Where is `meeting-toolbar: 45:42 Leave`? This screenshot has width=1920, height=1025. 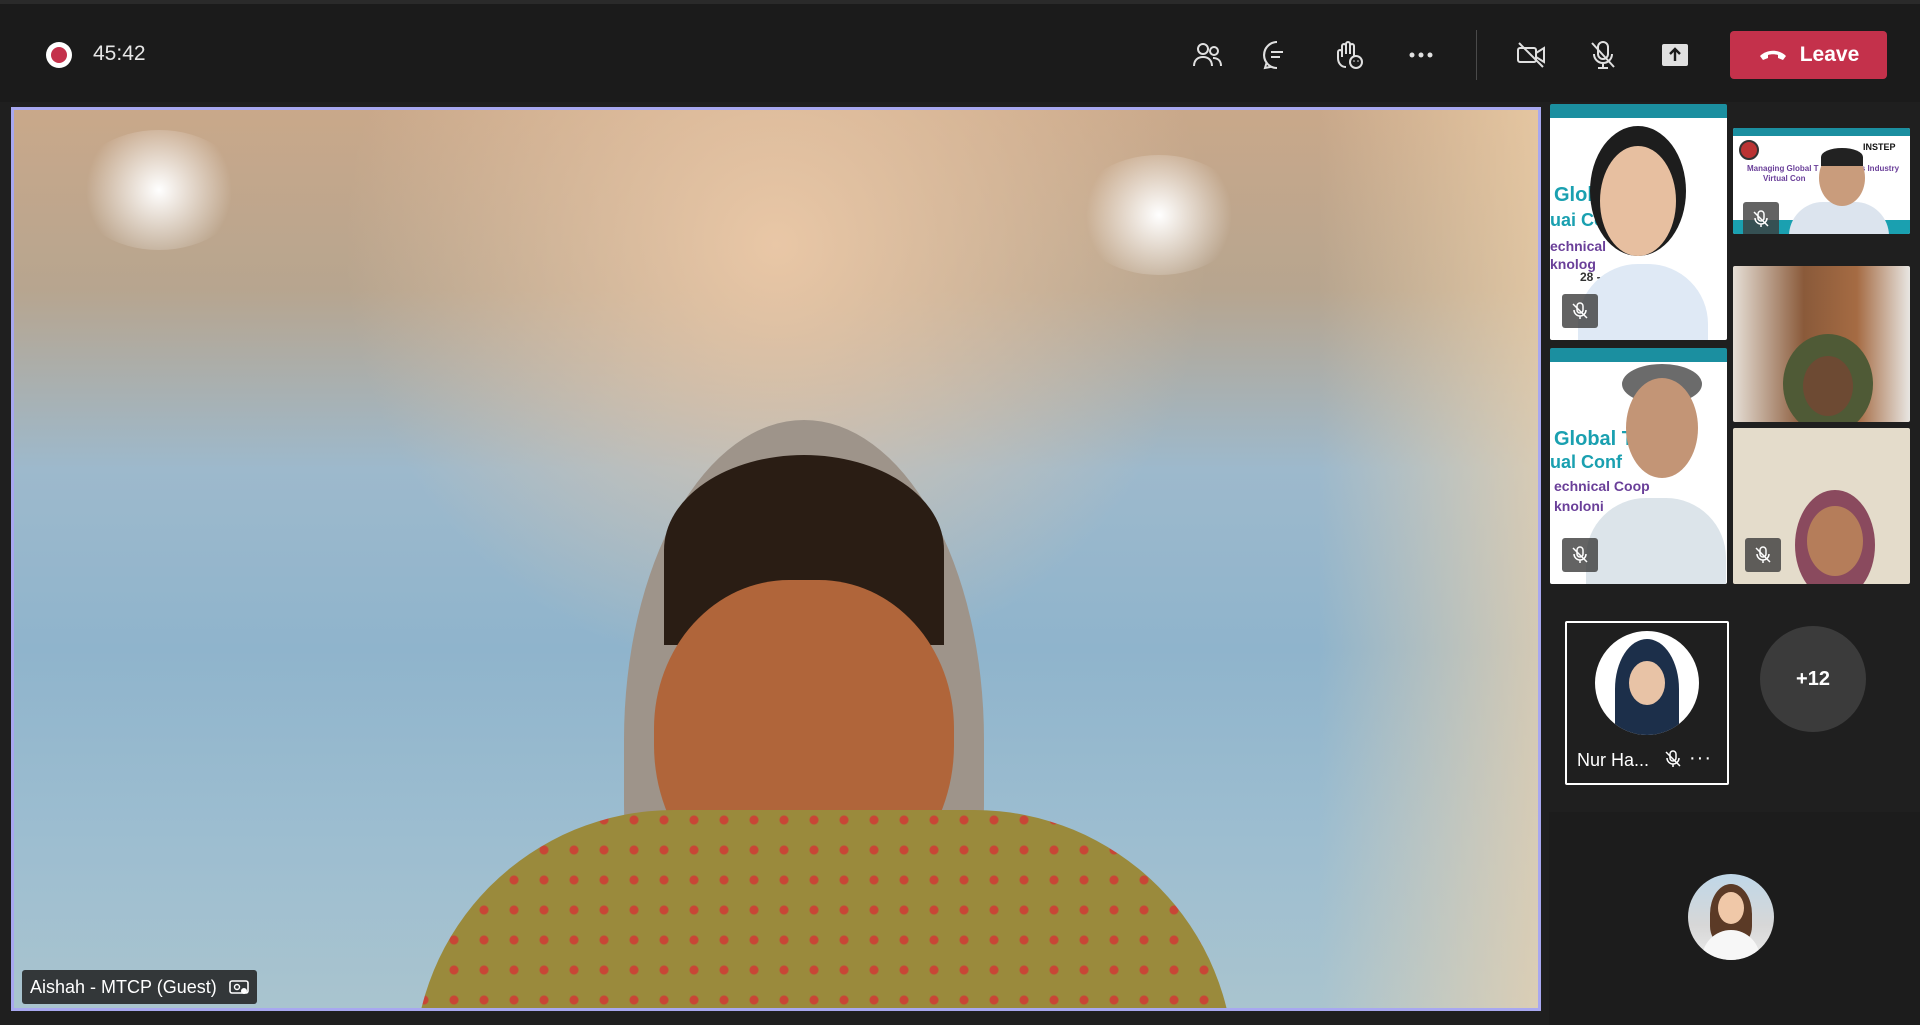 meeting-toolbar: 45:42 Leave is located at coordinates (960, 51).